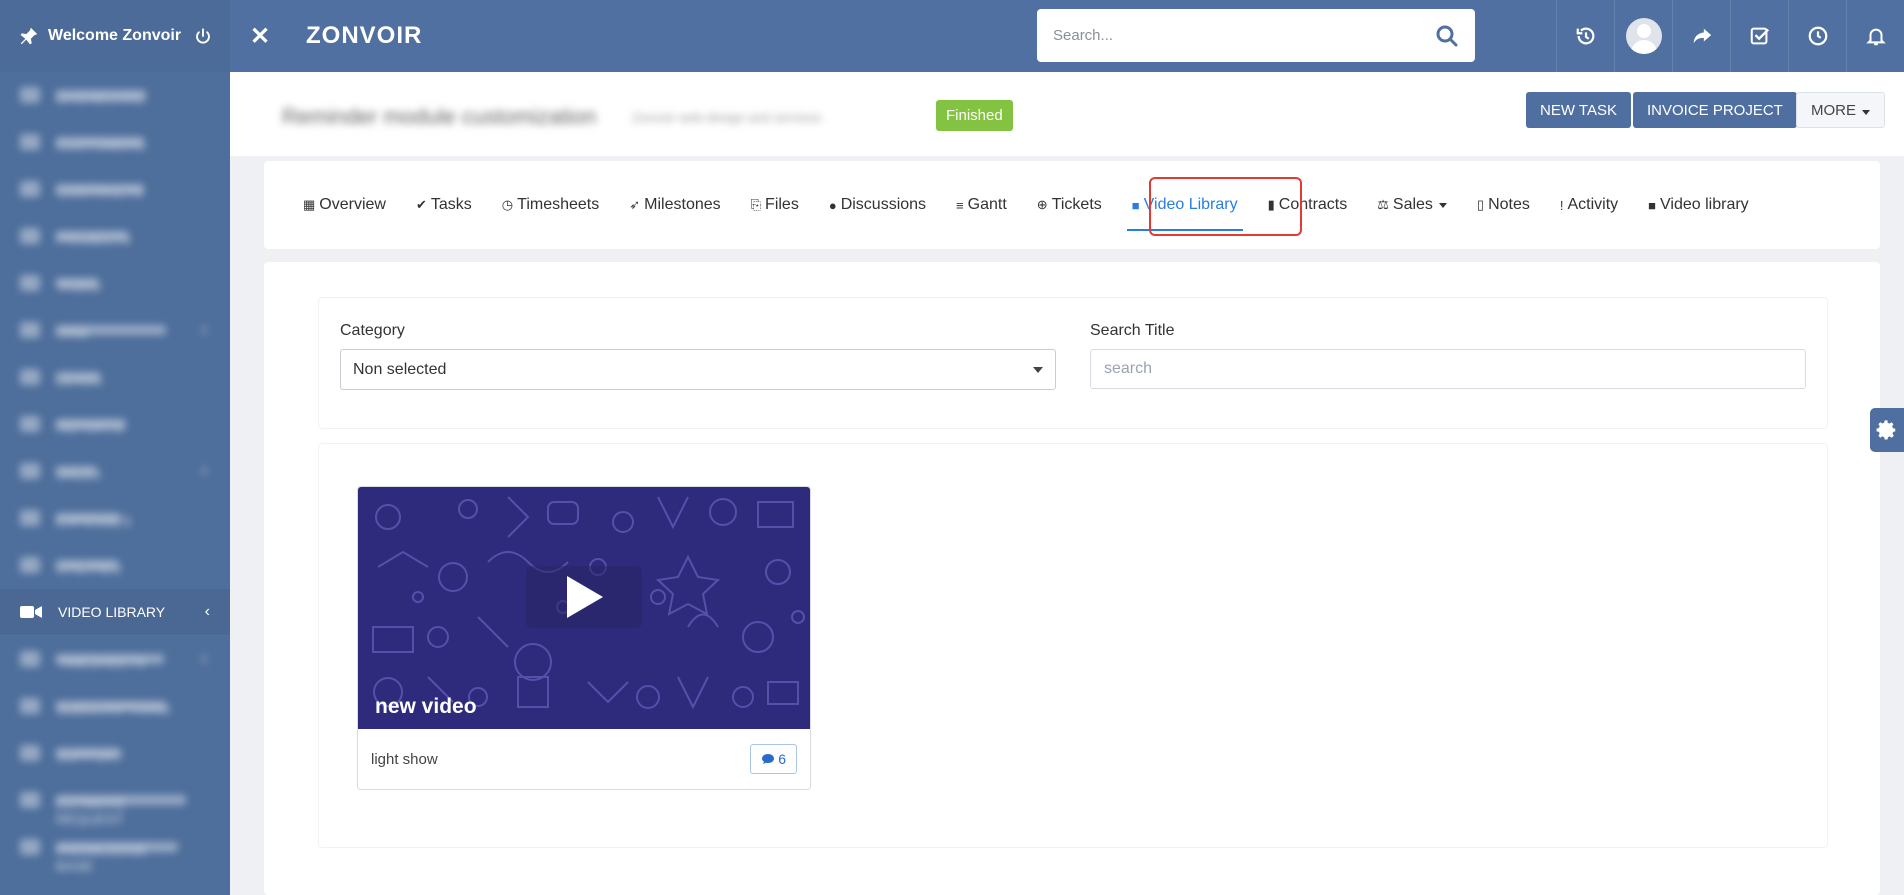 The image size is (1904, 895). I want to click on sidebar-item: Timesheets, so click(115, 659).